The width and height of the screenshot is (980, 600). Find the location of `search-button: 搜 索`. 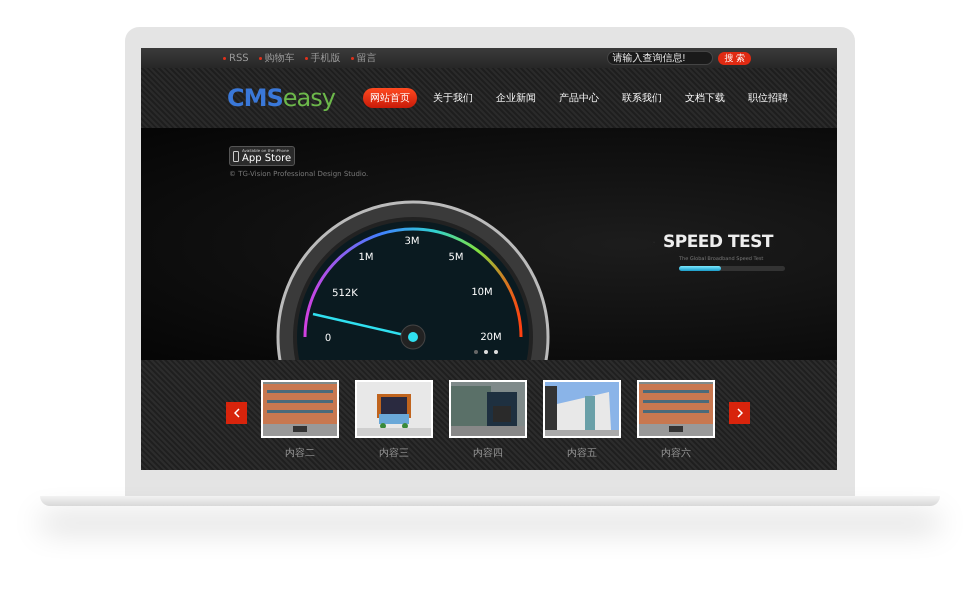

search-button: 搜 索 is located at coordinates (734, 58).